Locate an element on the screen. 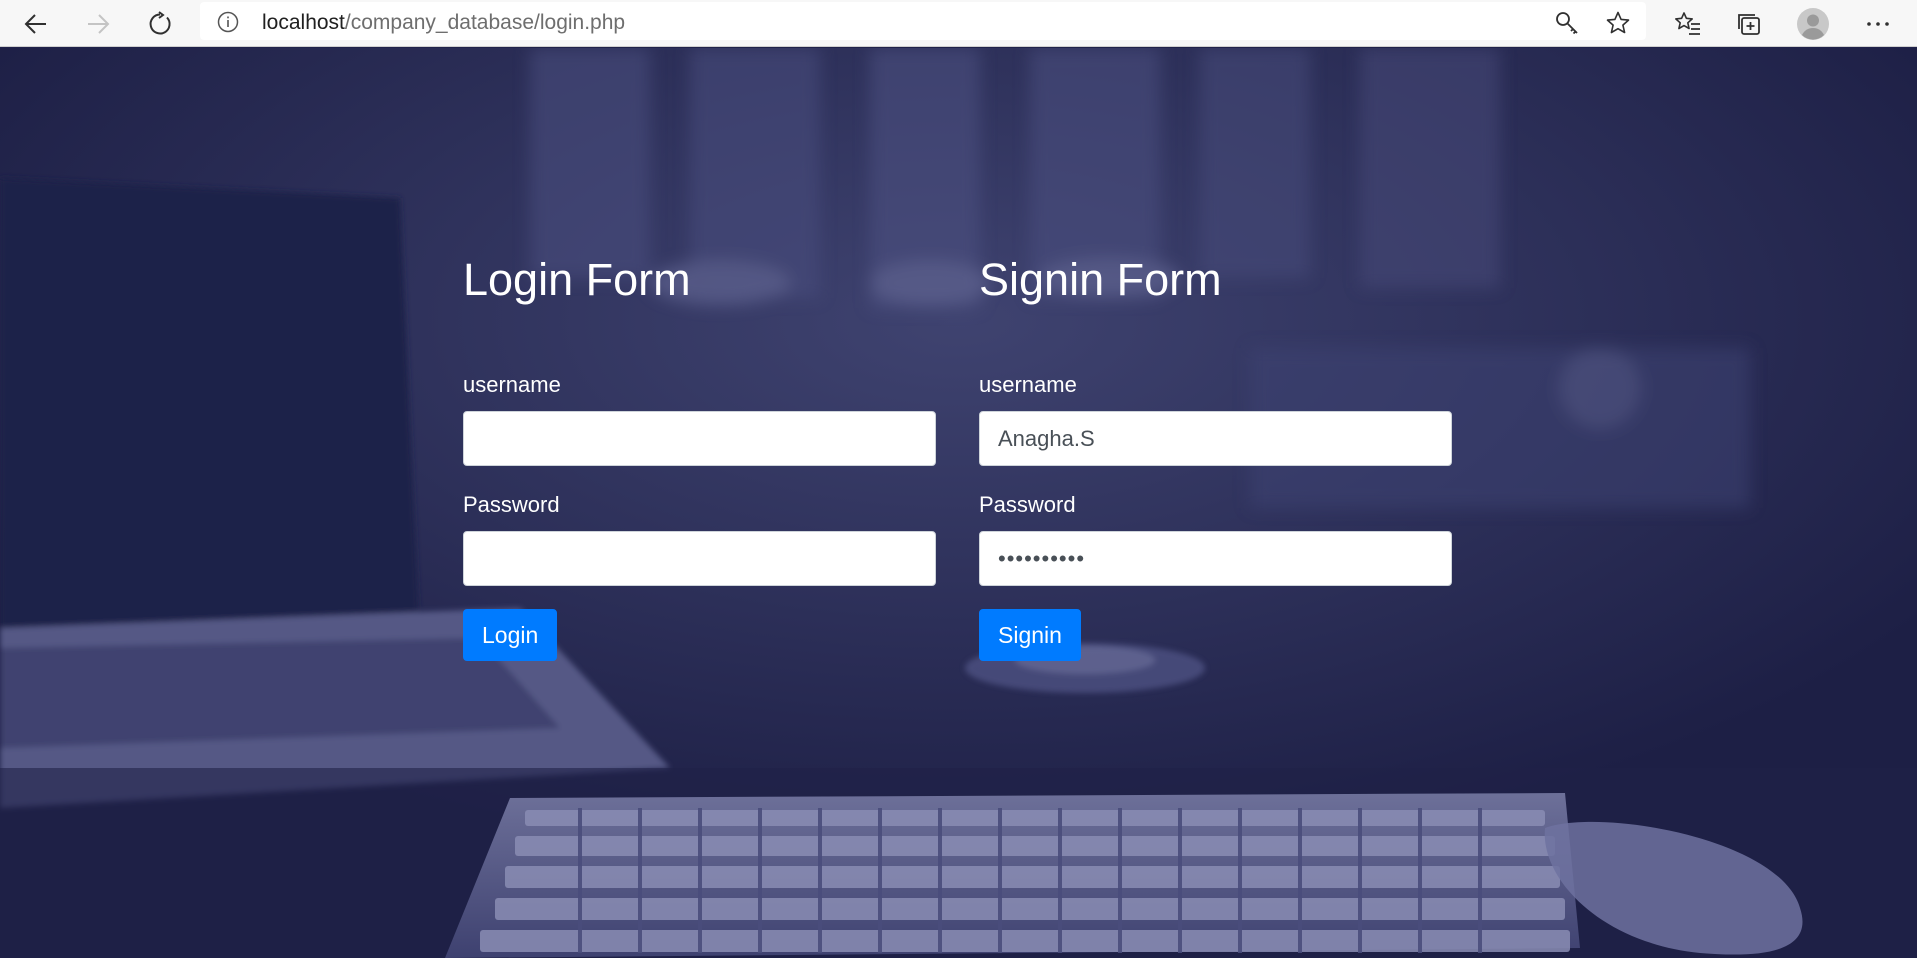  back-button is located at coordinates (36, 24).